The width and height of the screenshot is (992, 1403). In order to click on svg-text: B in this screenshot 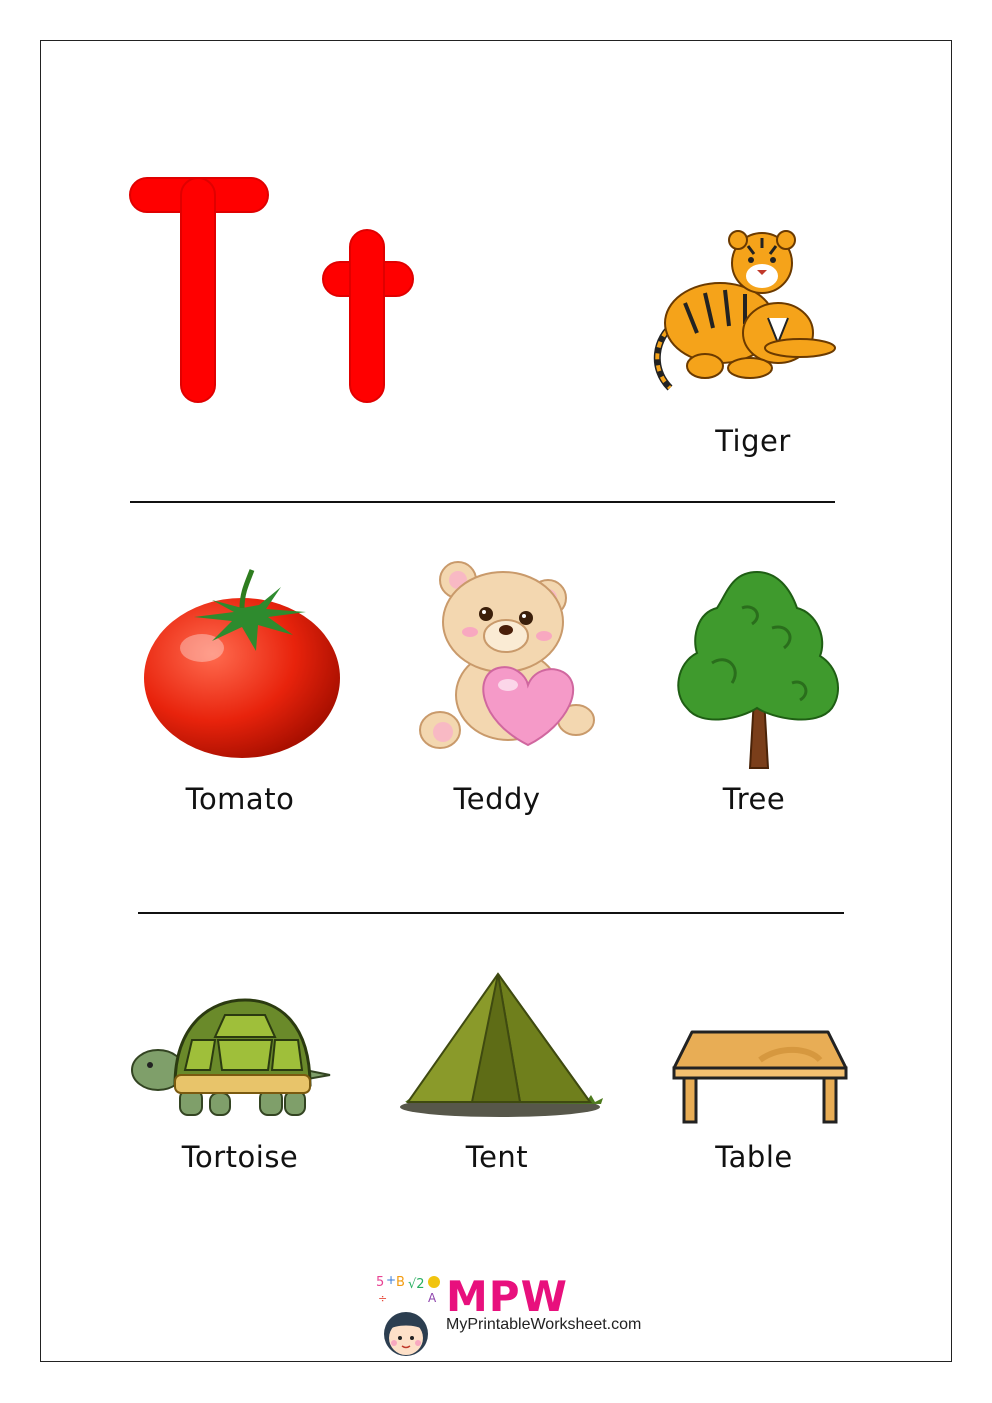, I will do `click(400, 1282)`.